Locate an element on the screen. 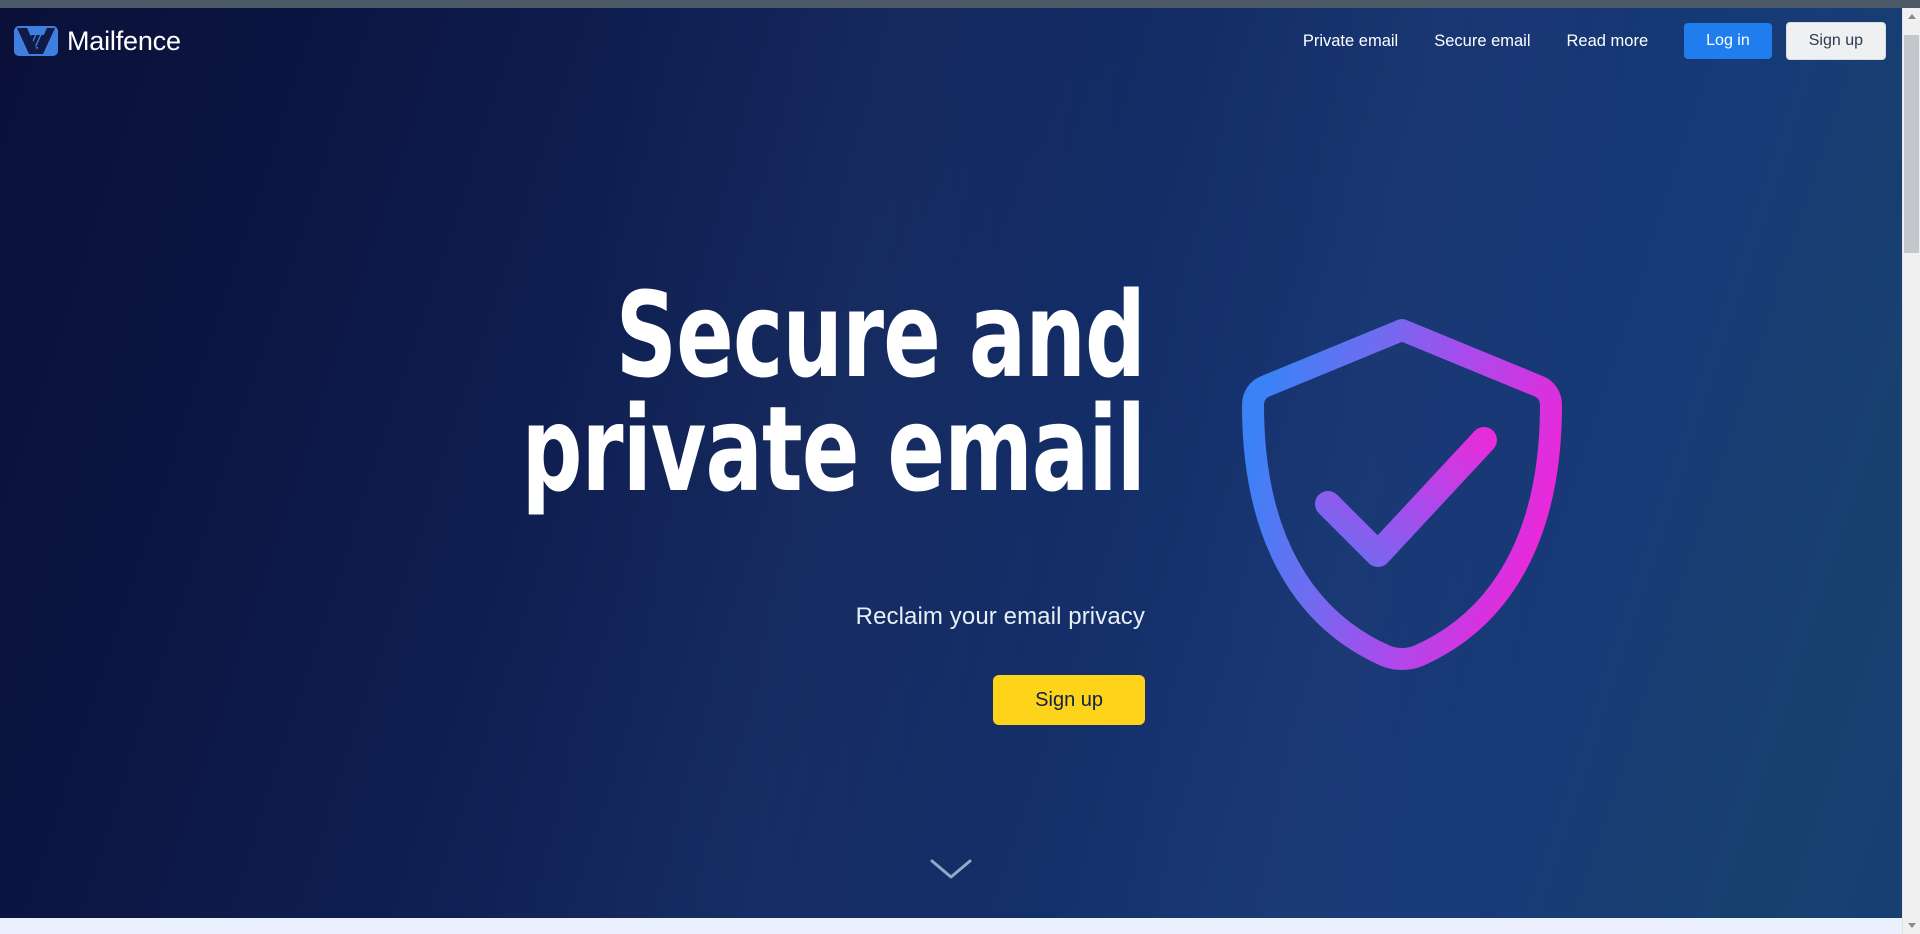 The width and height of the screenshot is (1920, 934). scroll-down-arrow-icon is located at coordinates (1911, 925).